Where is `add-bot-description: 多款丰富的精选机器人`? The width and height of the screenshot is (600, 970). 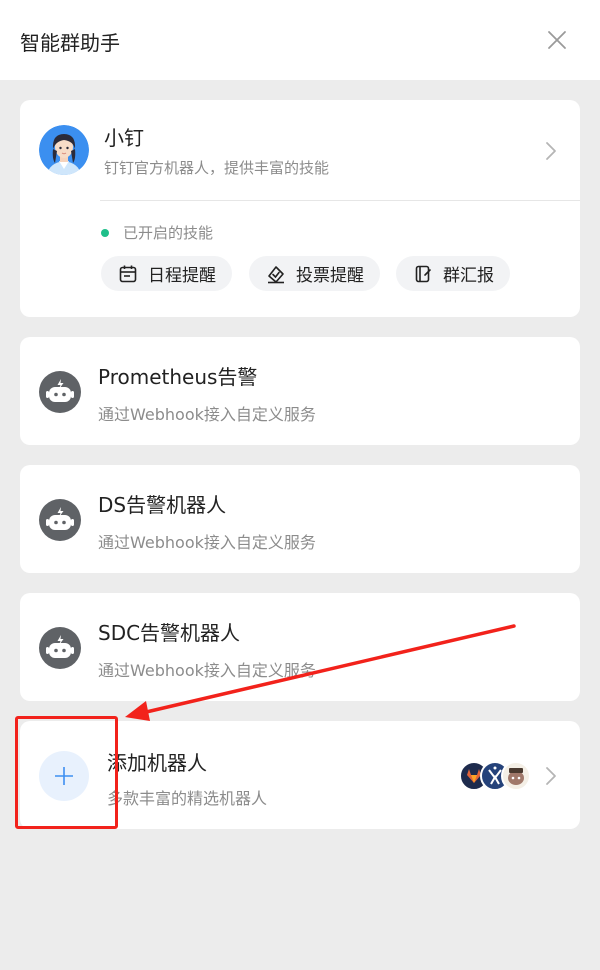 add-bot-description: 多款丰富的精选机器人 is located at coordinates (187, 798).